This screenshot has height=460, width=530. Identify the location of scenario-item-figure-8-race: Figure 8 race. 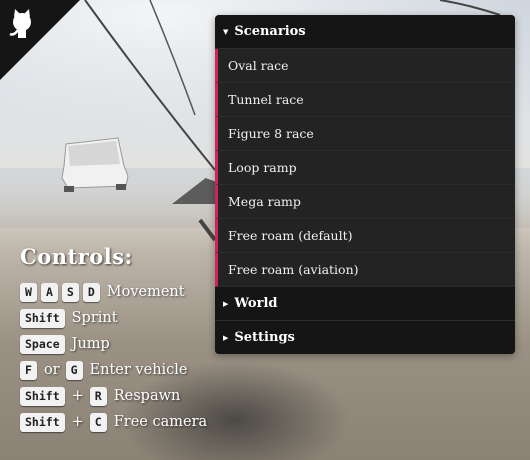
(365, 134).